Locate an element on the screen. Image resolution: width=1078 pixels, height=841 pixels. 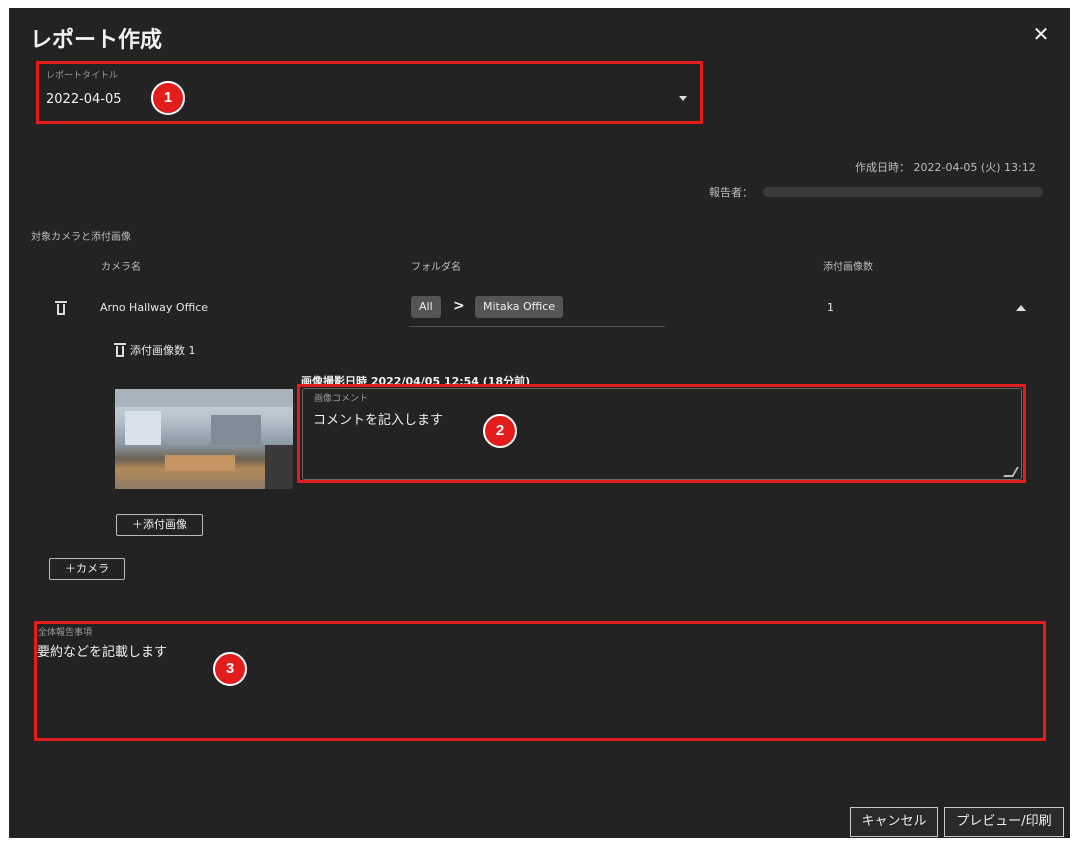
column-folder-name: フォルダ名 is located at coordinates (436, 267).